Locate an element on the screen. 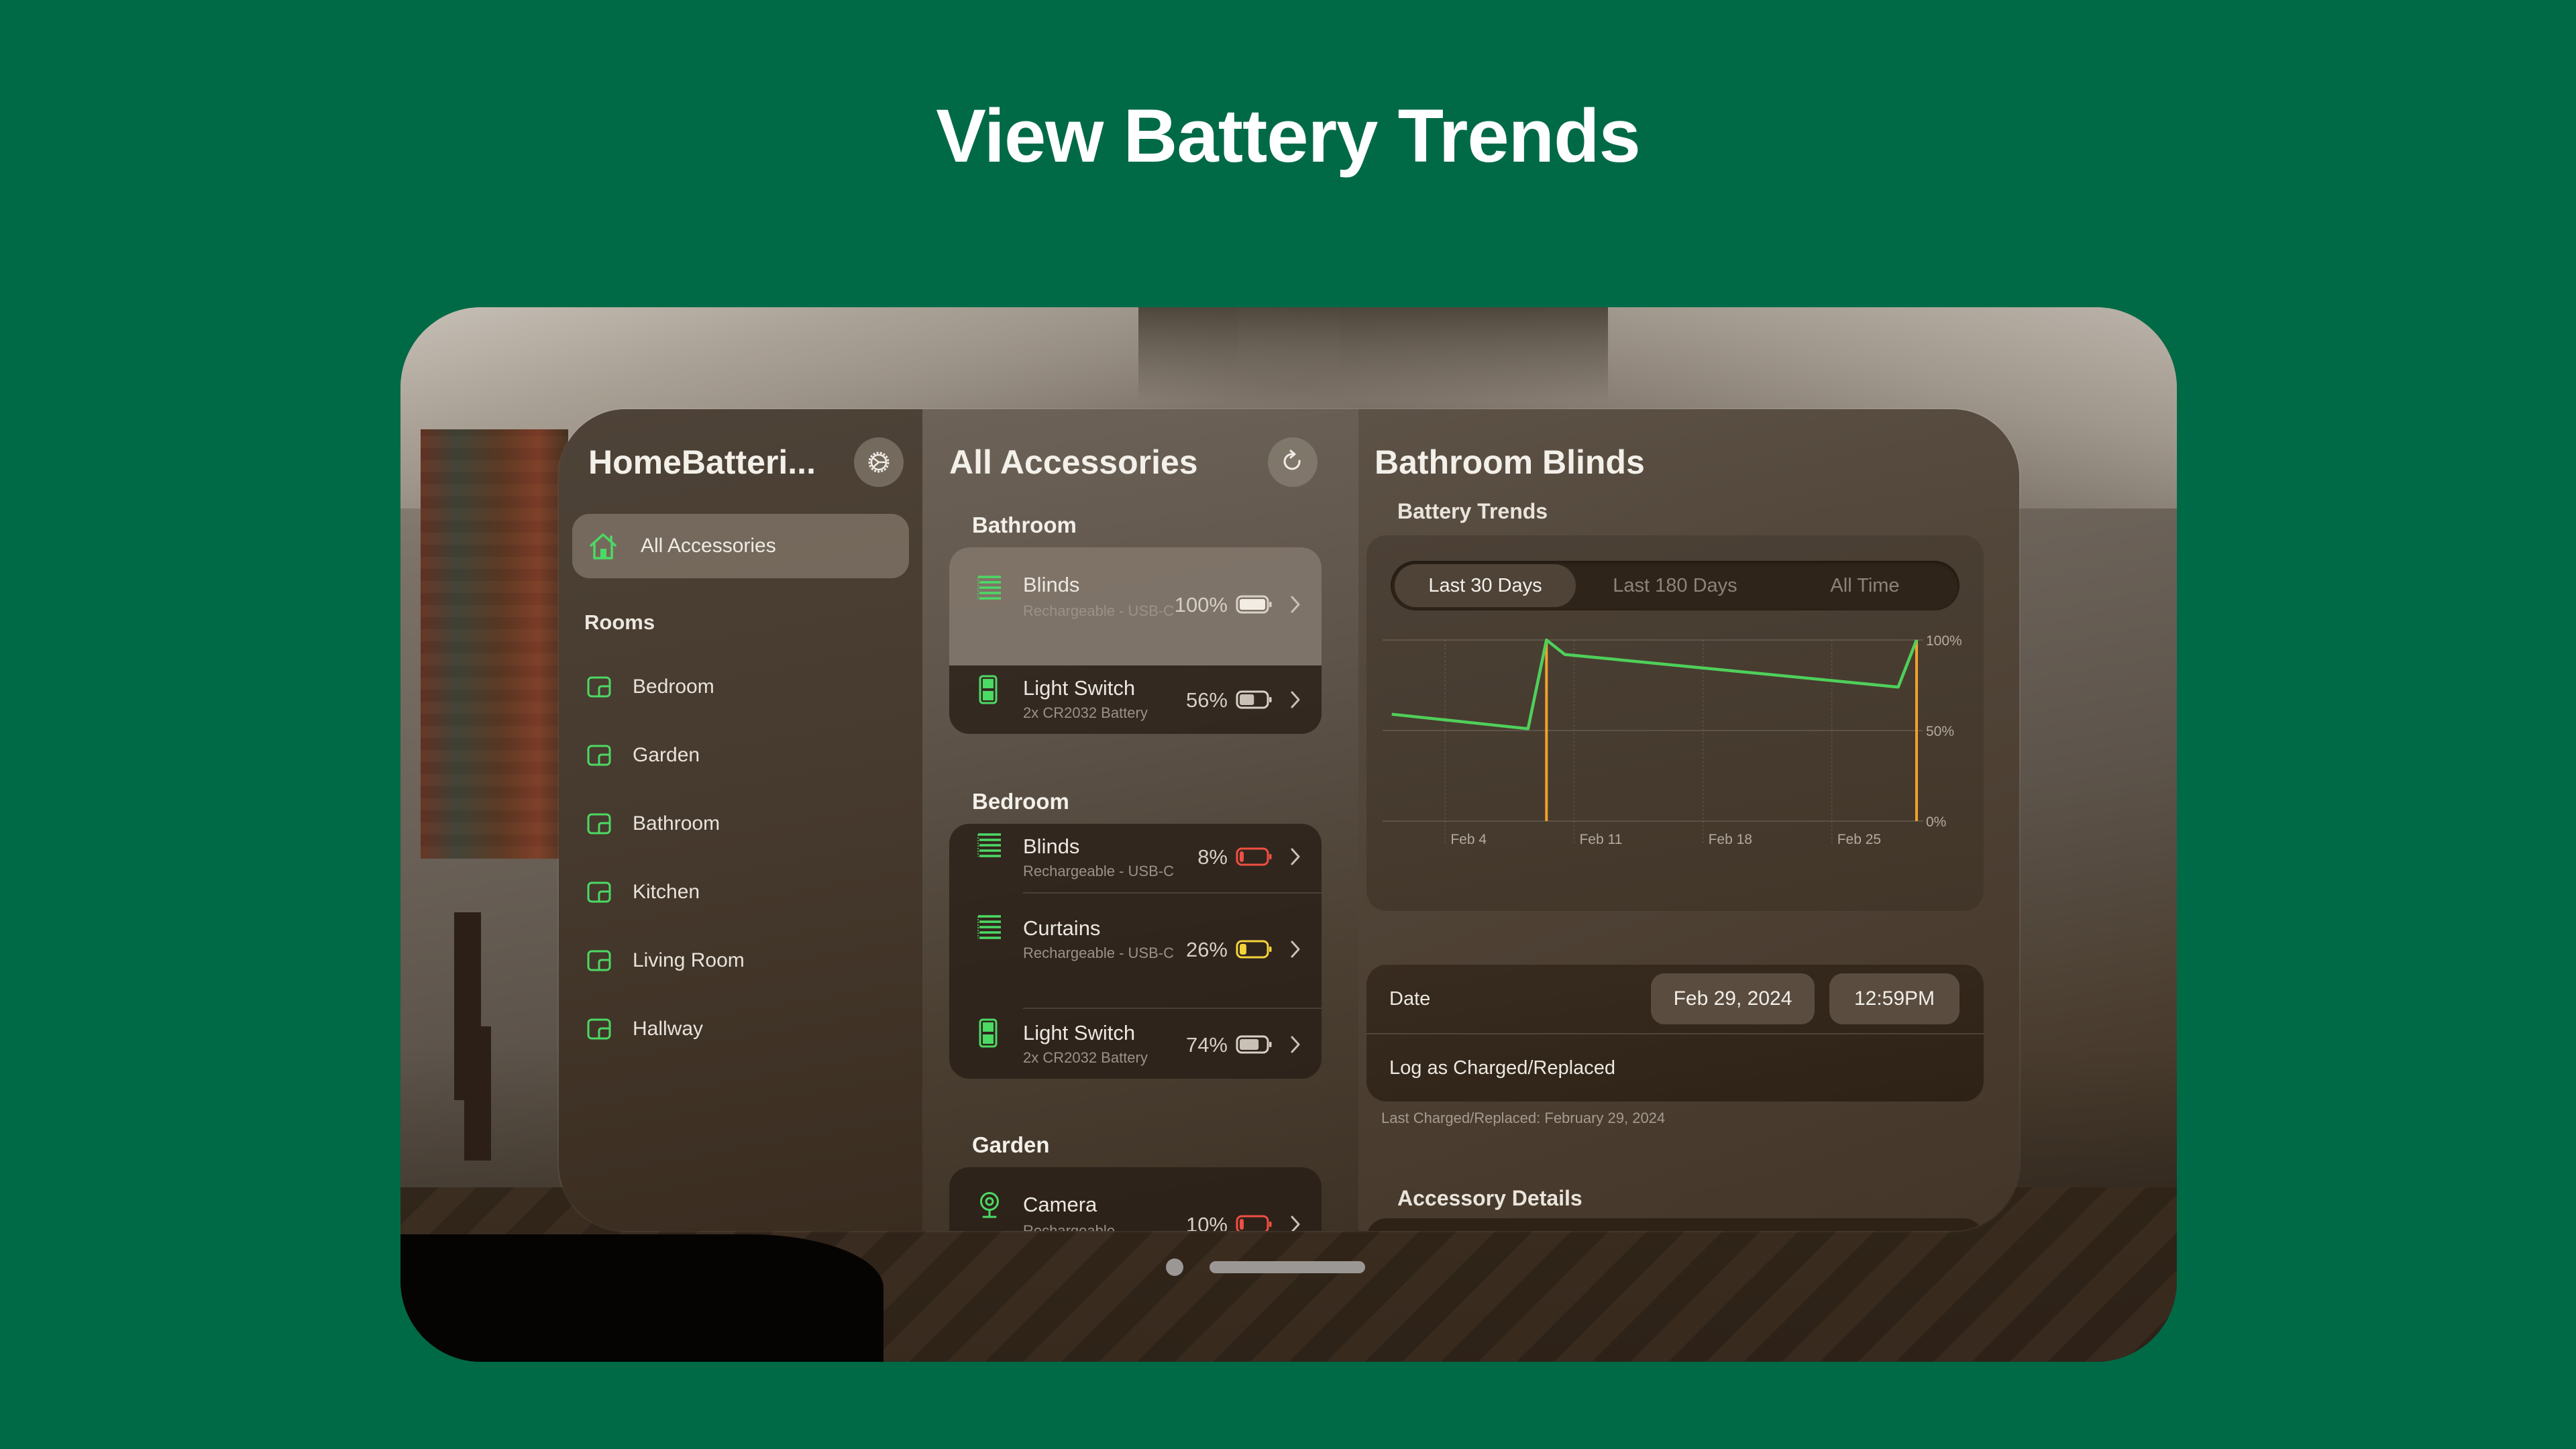 The image size is (2576, 1449). sidebar-item-garden: Garden is located at coordinates (643, 755).